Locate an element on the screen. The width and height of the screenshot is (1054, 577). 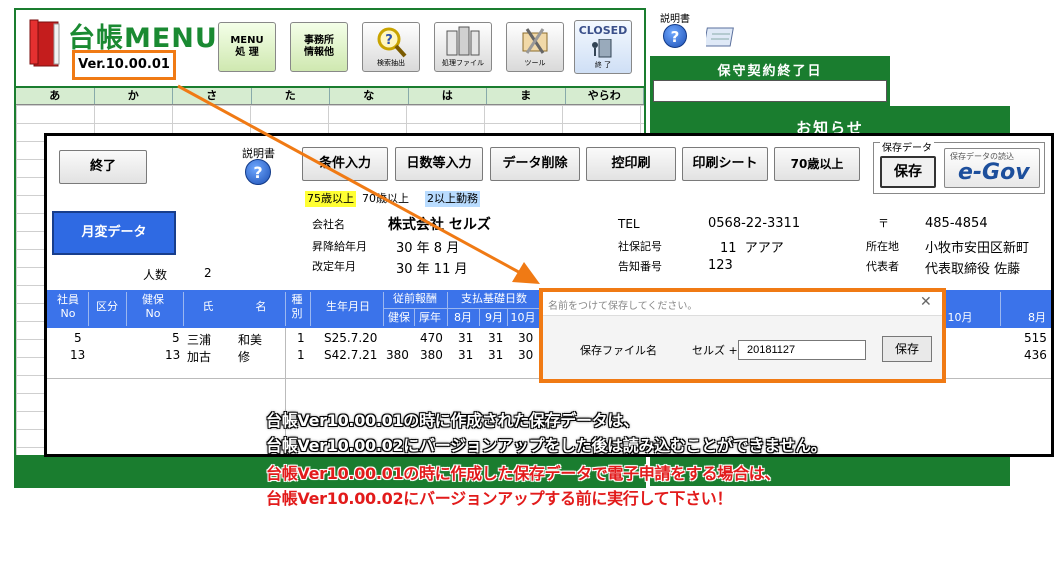
representative-value: 代表取締役 佐藤 is located at coordinates (973, 269).